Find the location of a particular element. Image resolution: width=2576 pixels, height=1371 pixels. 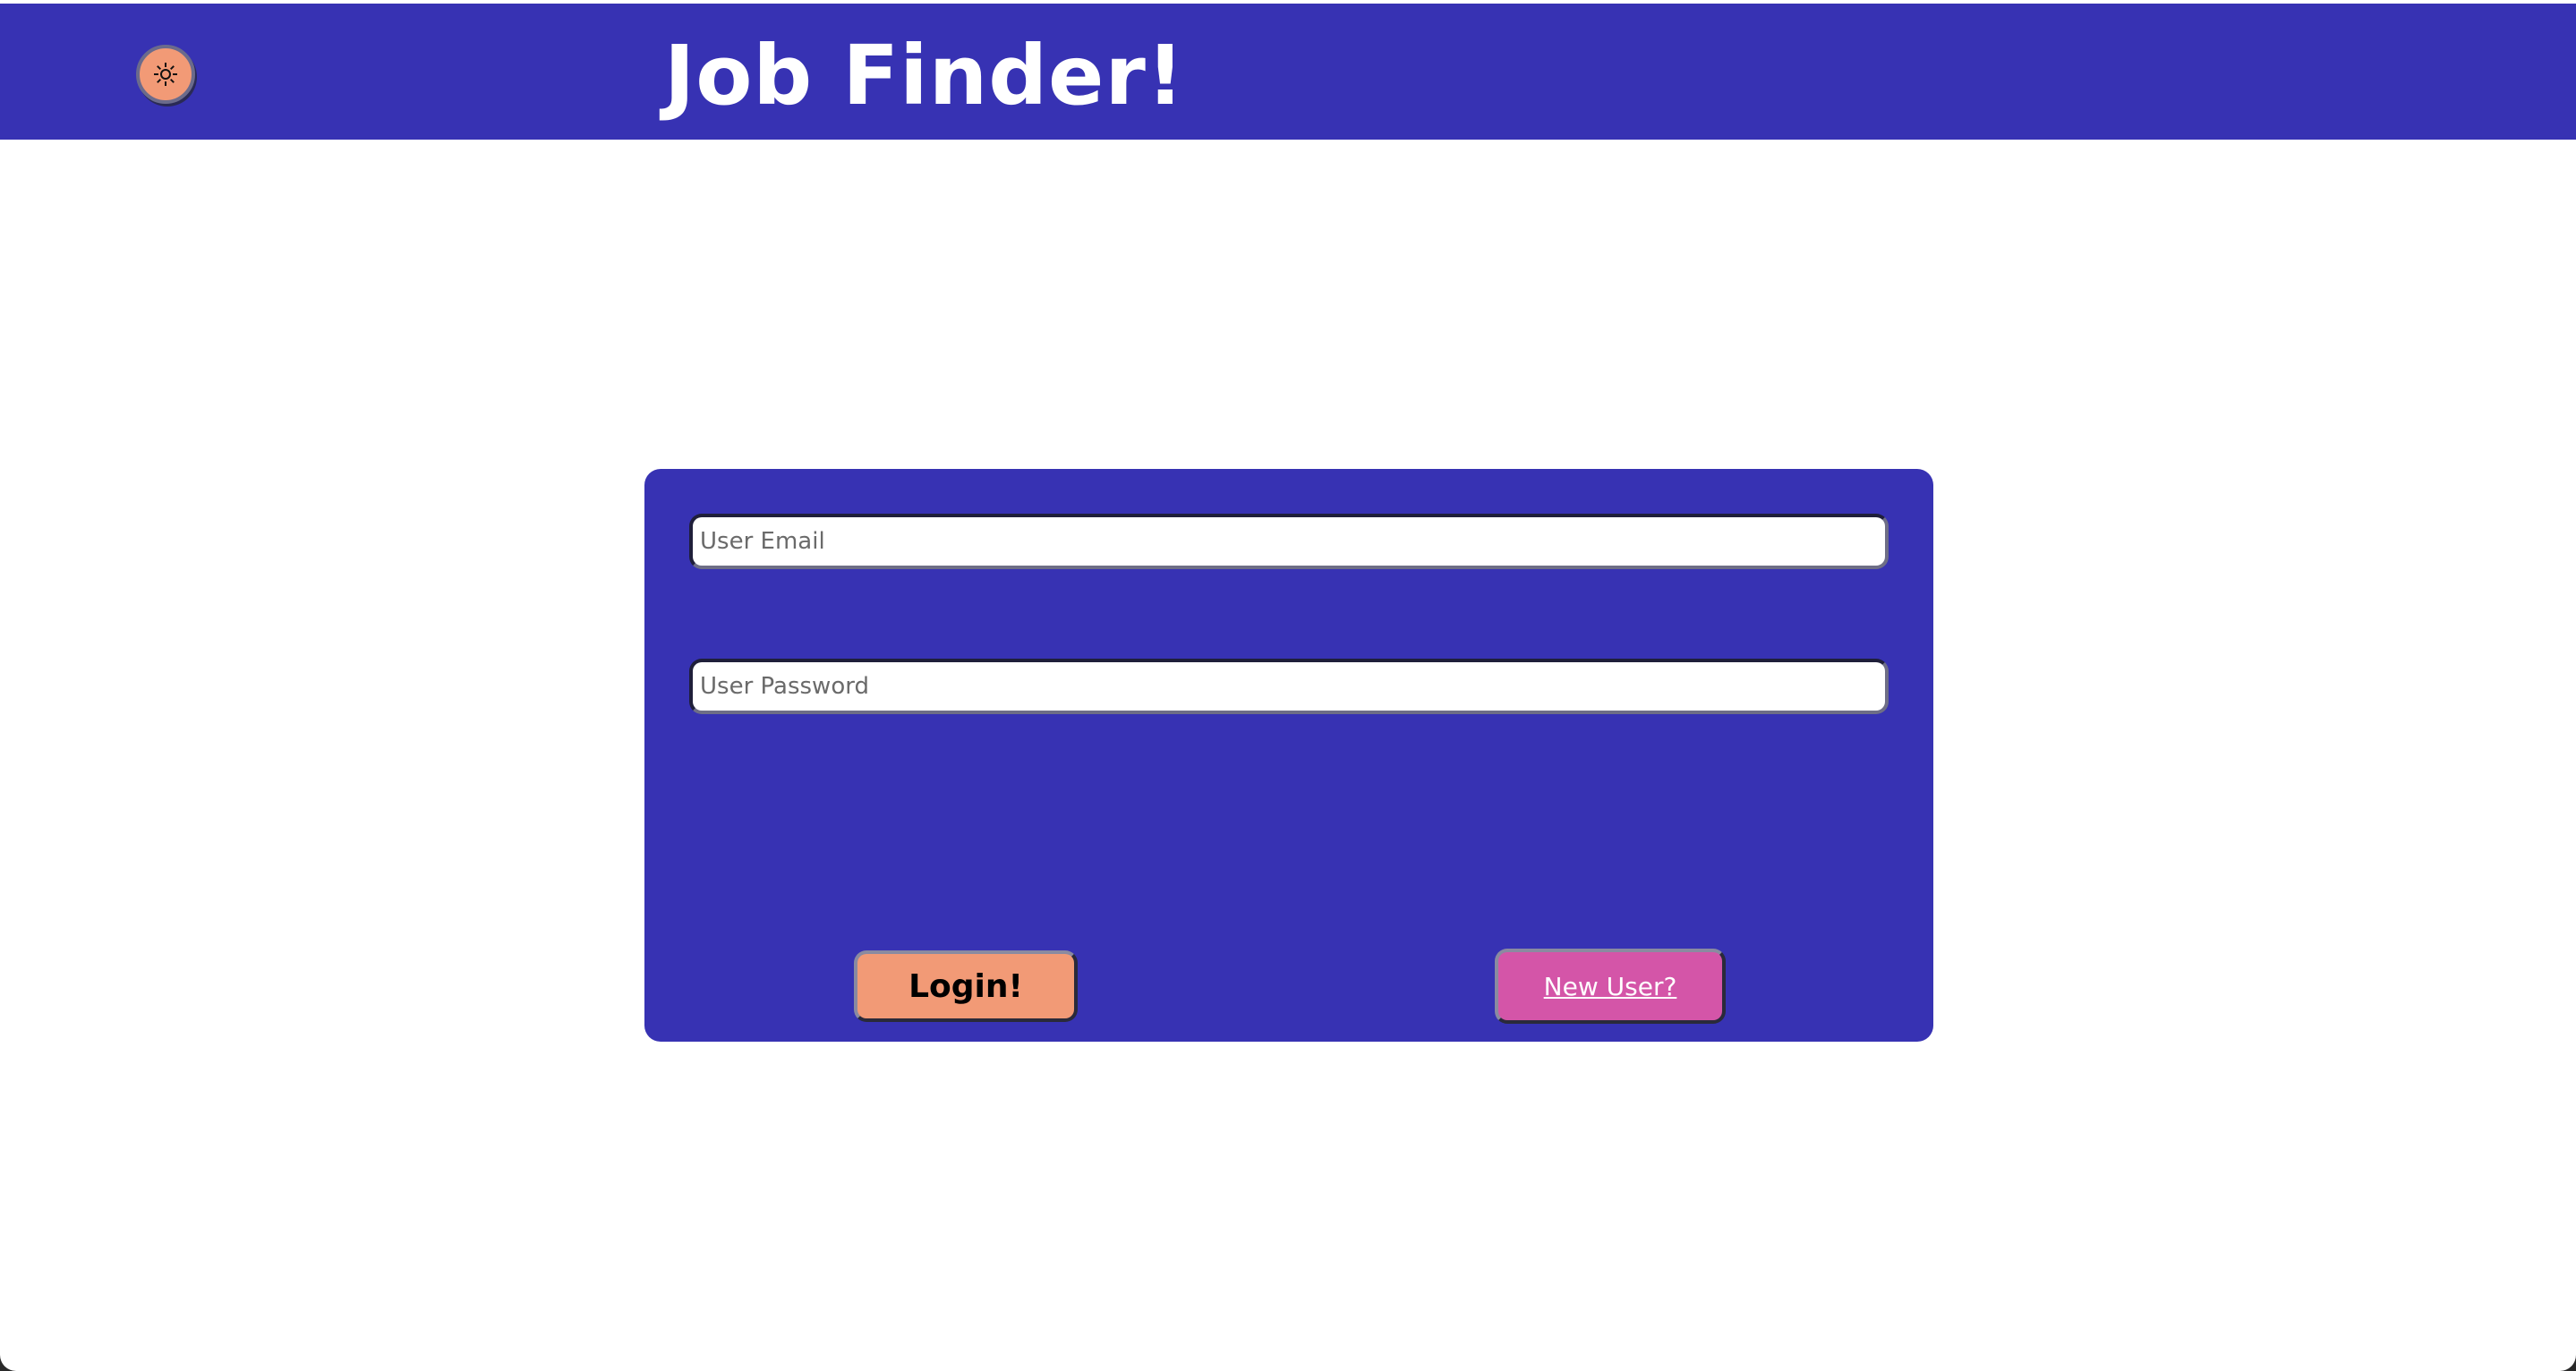

sun-icon is located at coordinates (165, 74).